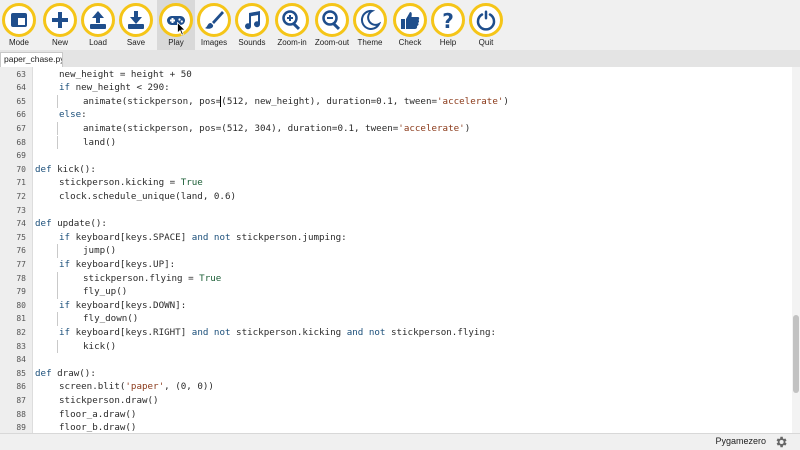  I want to click on code-line: 78 stickperson.flying = True, so click(396, 278).